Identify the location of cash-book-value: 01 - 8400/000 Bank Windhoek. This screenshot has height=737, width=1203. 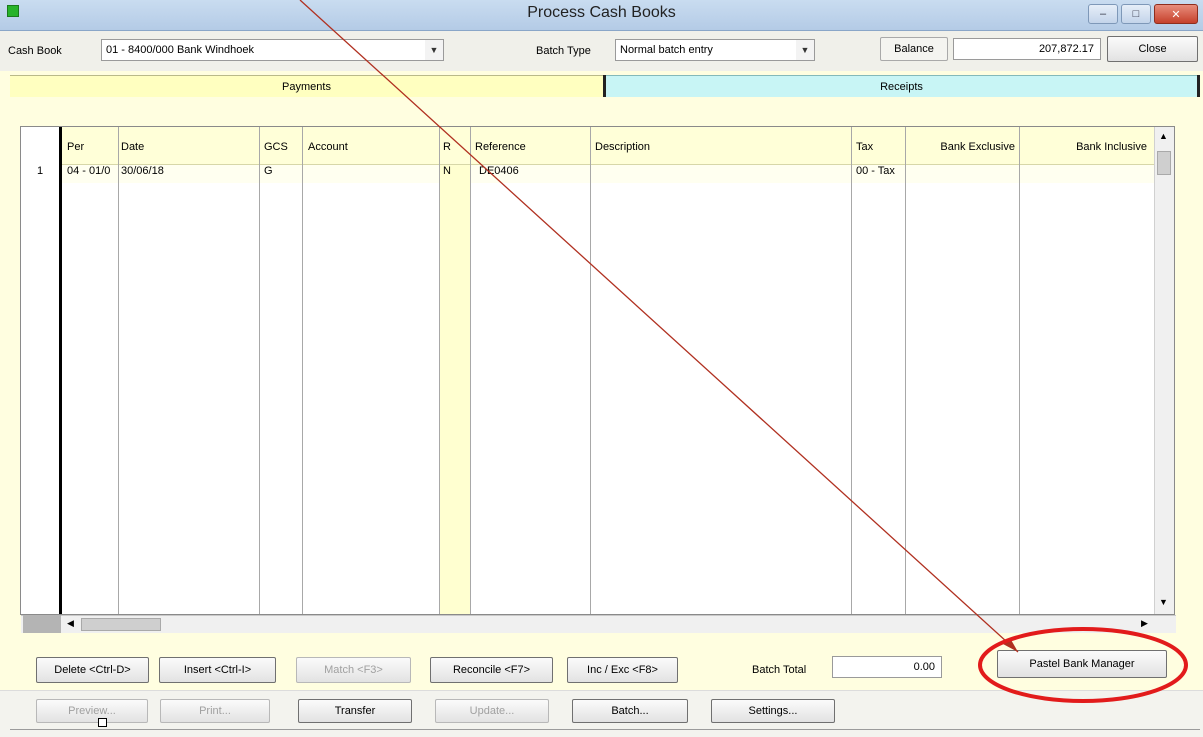
(180, 50).